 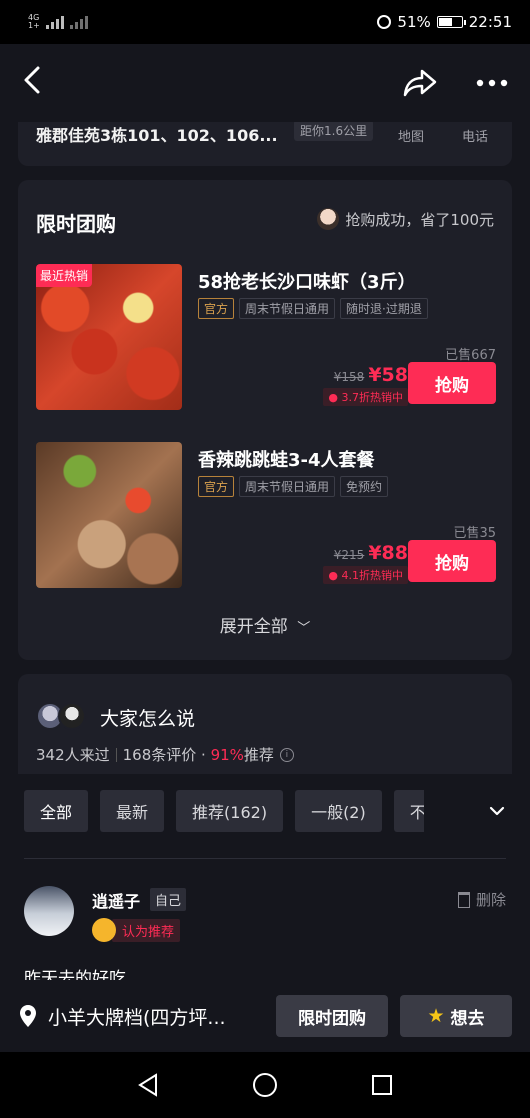 I want to click on more-button, so click(x=492, y=83).